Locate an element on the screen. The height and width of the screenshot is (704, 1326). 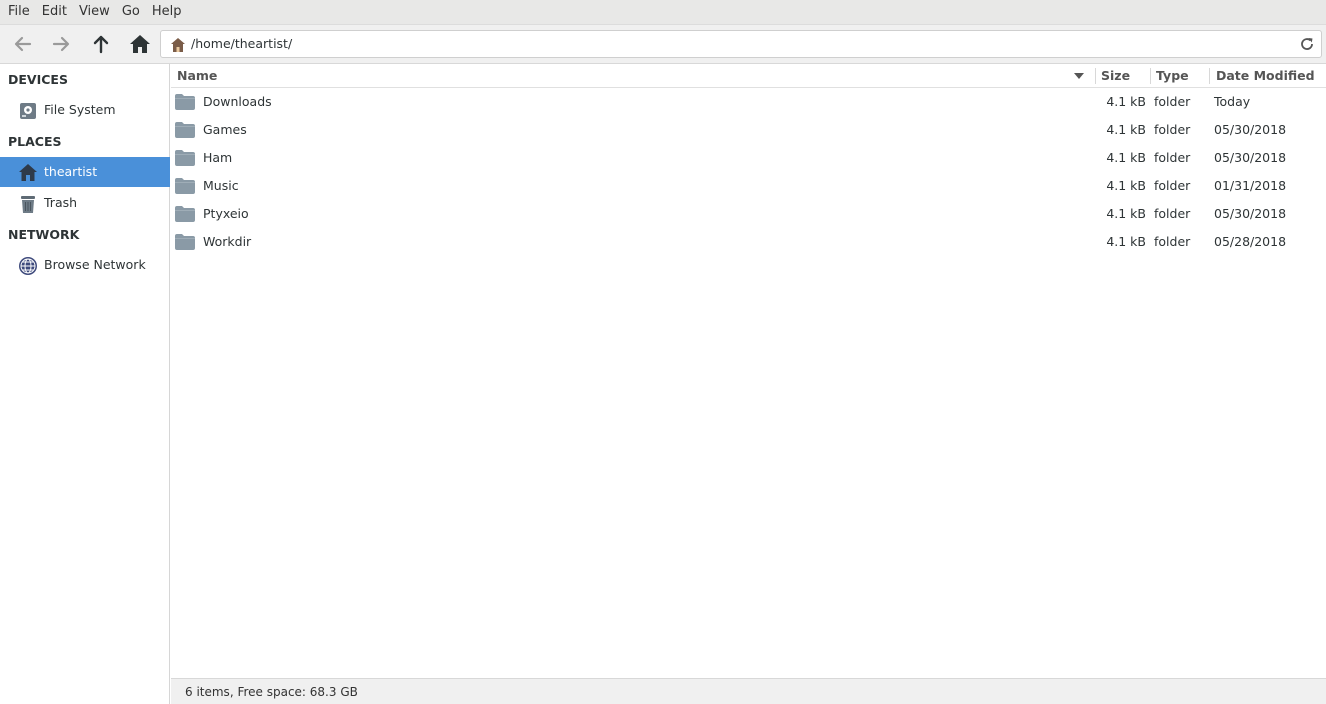
menu-help: Help is located at coordinates (167, 12).